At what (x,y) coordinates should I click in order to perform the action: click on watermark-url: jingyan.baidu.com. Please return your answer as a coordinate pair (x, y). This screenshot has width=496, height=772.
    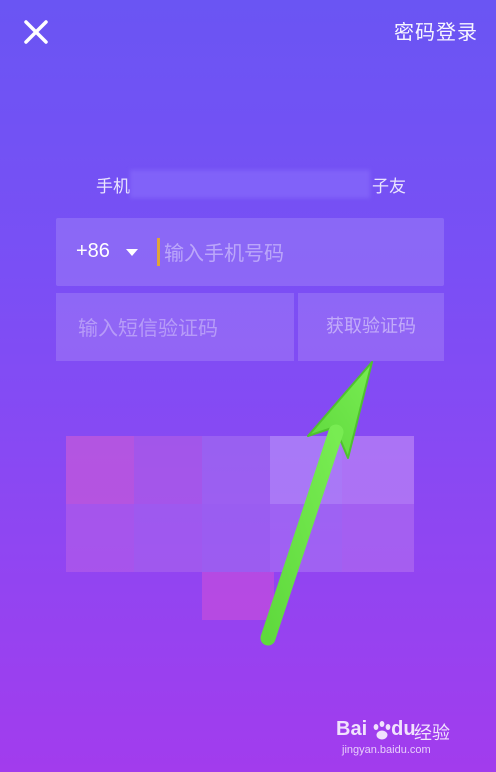
    Looking at the image, I should click on (386, 750).